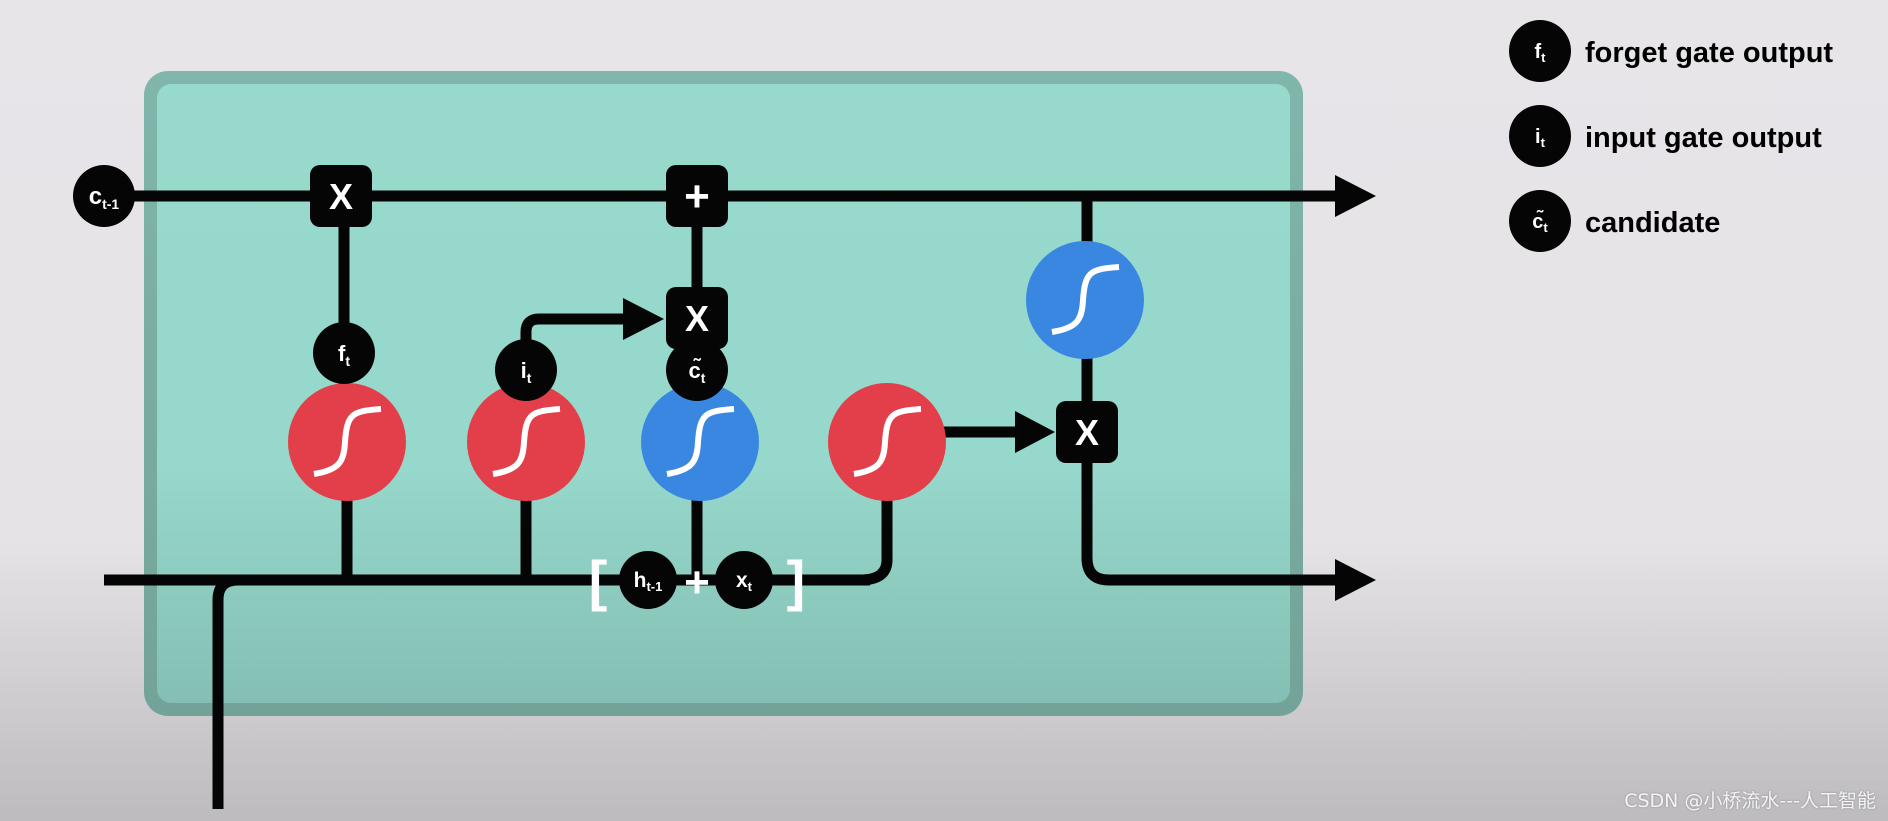 Image resolution: width=1888 pixels, height=821 pixels. Describe the element at coordinates (347, 442) in the screenshot. I see `forget-gate-sigmoid` at that location.